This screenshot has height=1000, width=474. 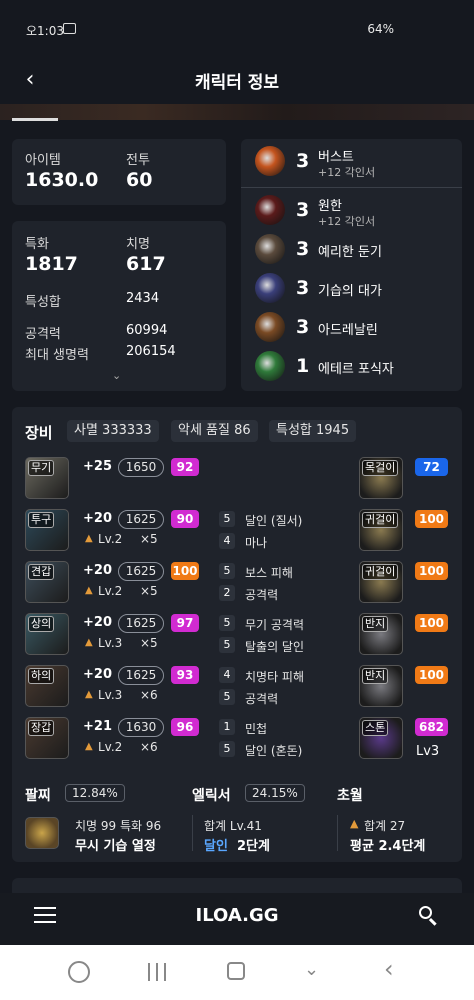 I want to click on engraving-name: 예리한 둔기, so click(x=350, y=252).